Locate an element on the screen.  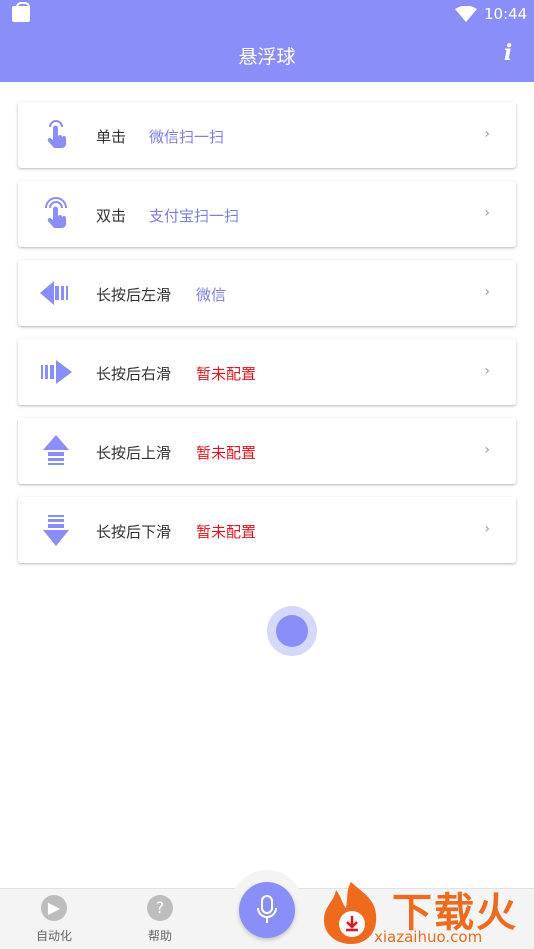
wifi-icon is located at coordinates (466, 14).